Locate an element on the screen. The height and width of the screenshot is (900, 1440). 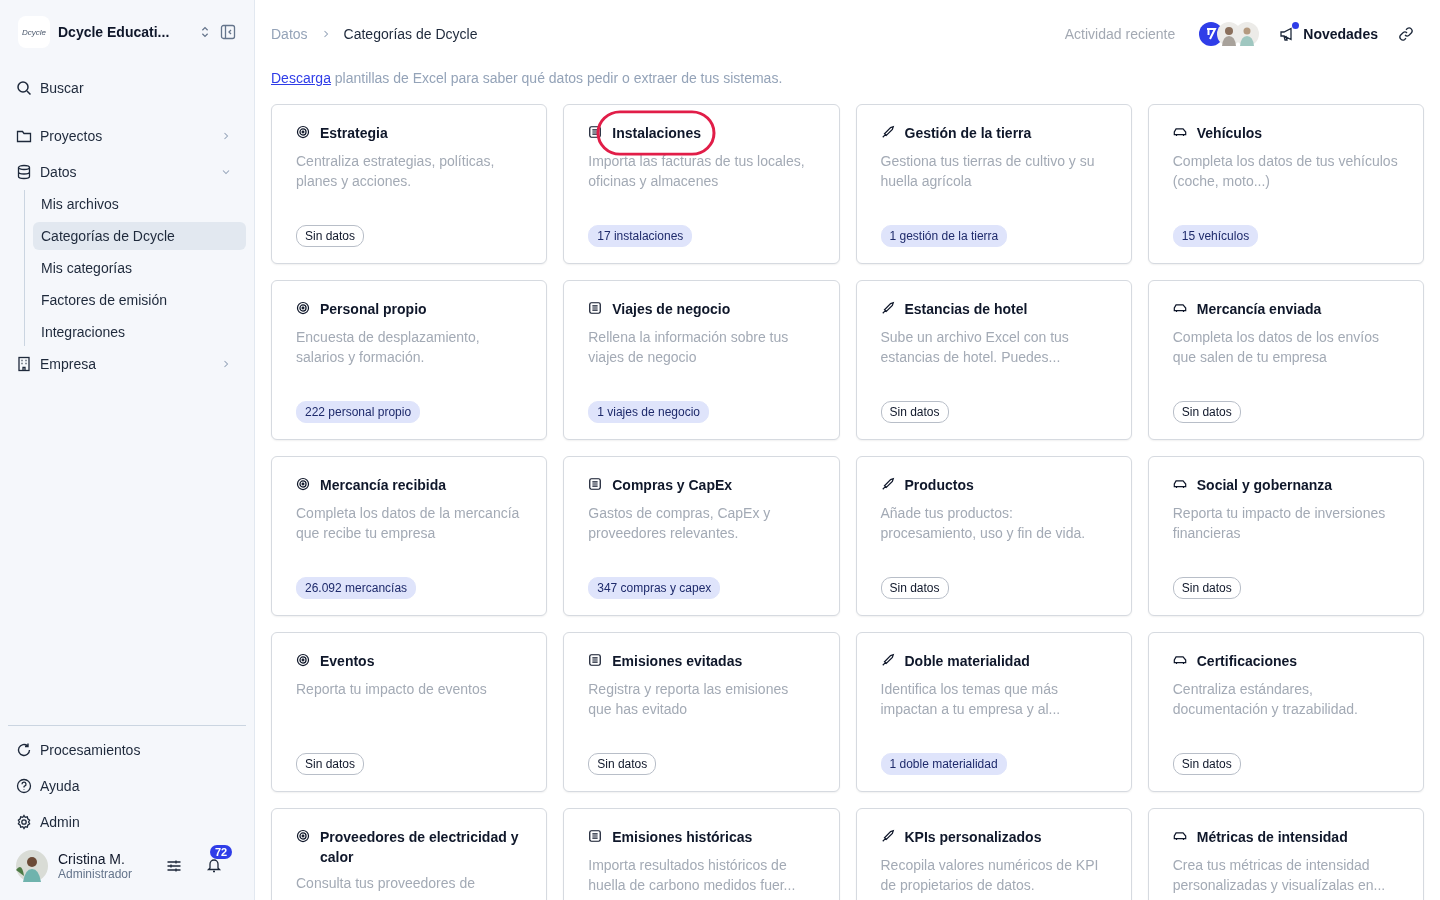
nav-subitem: Categorías de Dcycle is located at coordinates (139, 236).